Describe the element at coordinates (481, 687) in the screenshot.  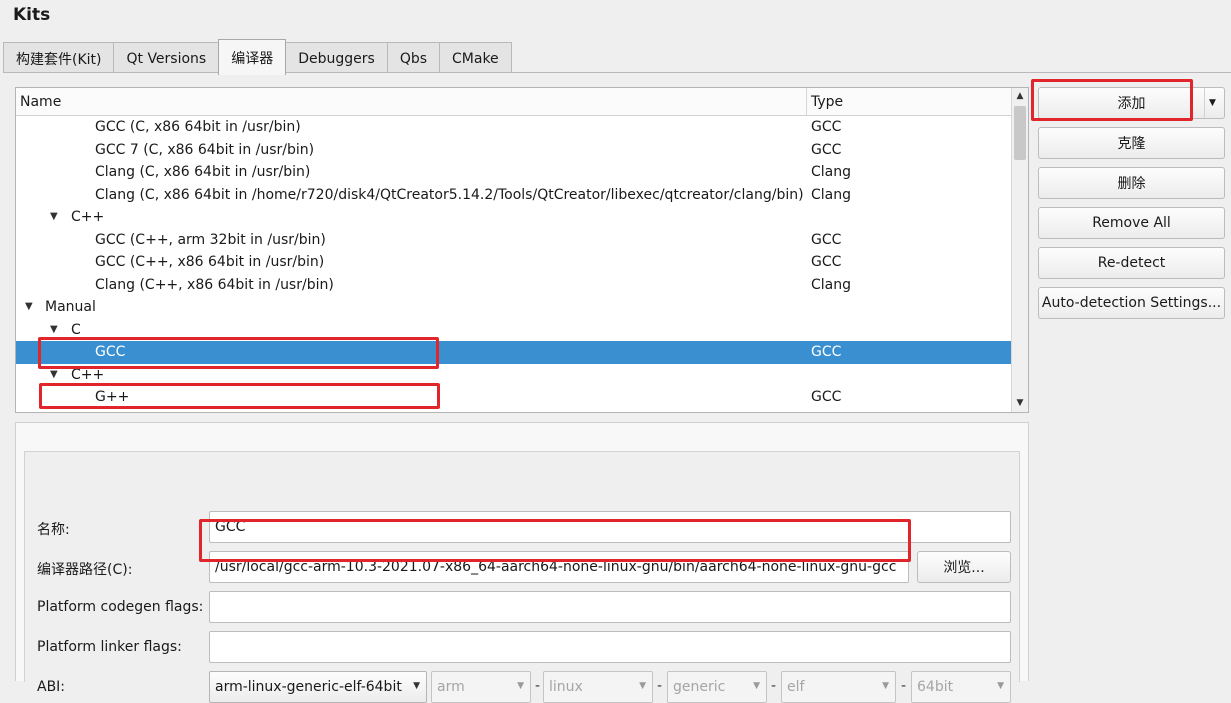
I see `abi-arch-select: arm ▼` at that location.